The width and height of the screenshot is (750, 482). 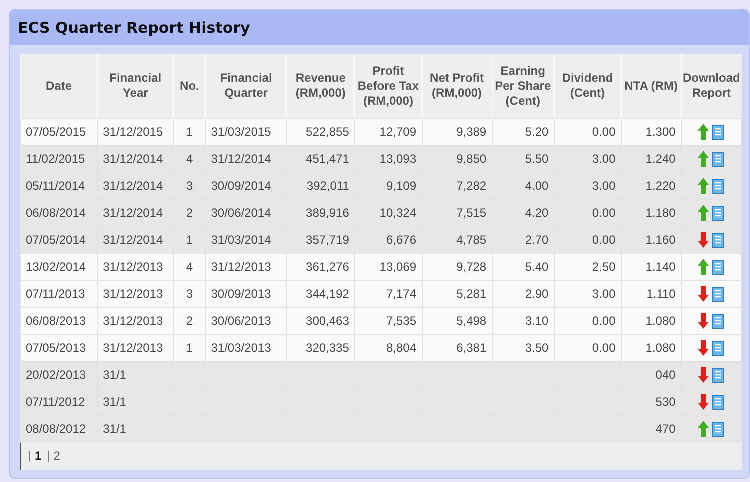 What do you see at coordinates (241, 321) in the screenshot?
I see `table-cell: 30/06/2013` at bounding box center [241, 321].